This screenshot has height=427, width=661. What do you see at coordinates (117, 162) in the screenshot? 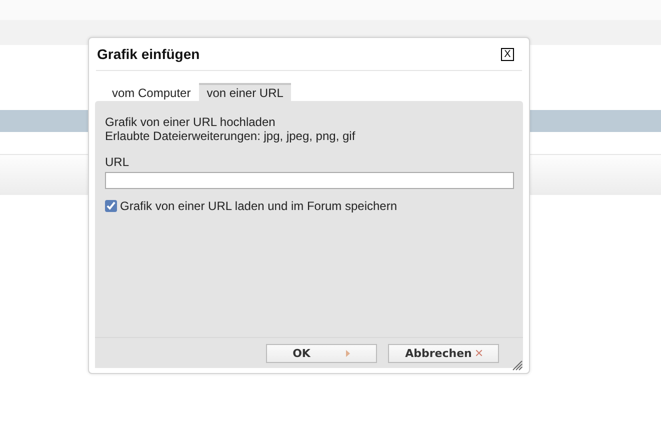
I see `url-label: URL` at bounding box center [117, 162].